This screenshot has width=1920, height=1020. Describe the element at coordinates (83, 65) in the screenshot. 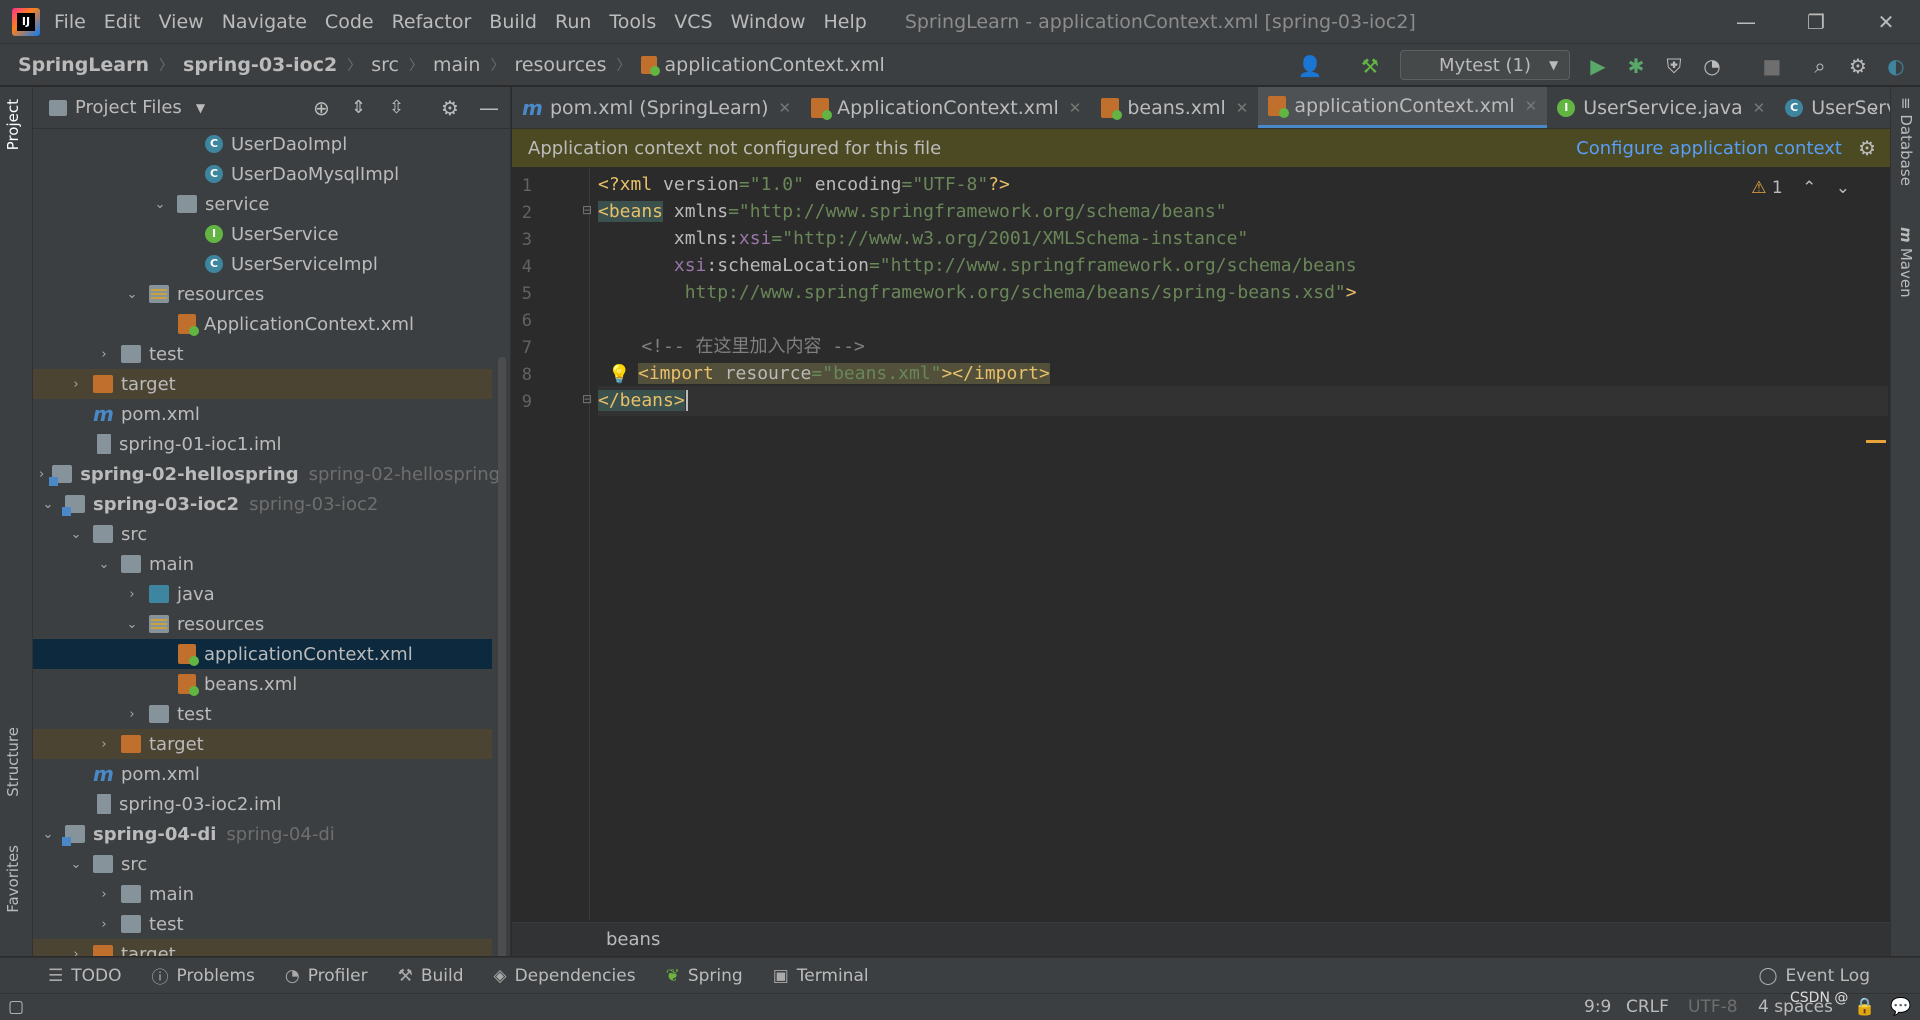

I see `breadcrumb-project: SpringLearn` at that location.